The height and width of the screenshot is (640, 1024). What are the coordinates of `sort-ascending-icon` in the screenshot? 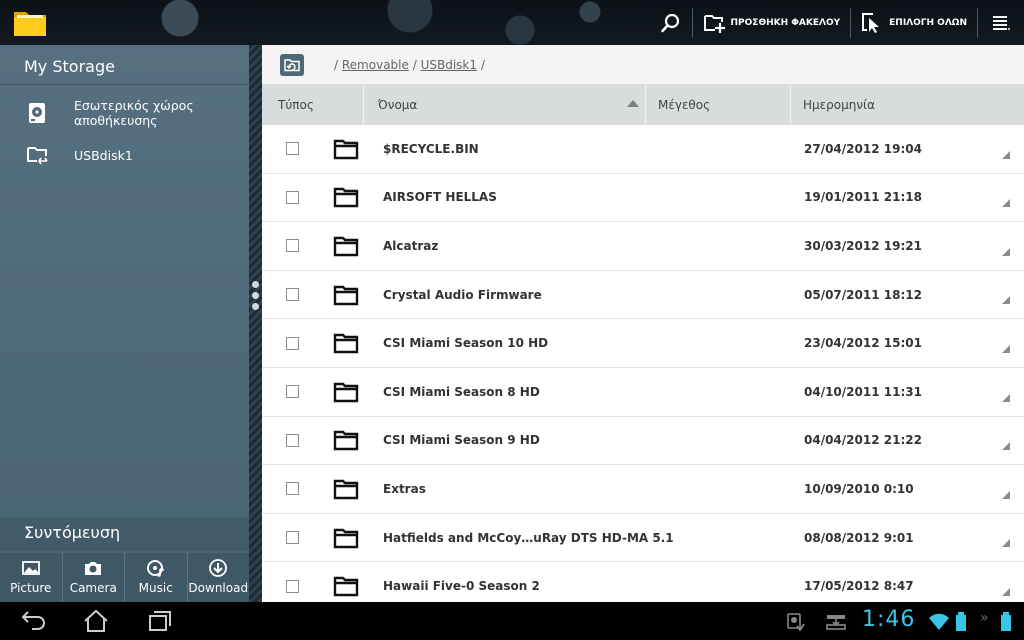 It's located at (633, 103).